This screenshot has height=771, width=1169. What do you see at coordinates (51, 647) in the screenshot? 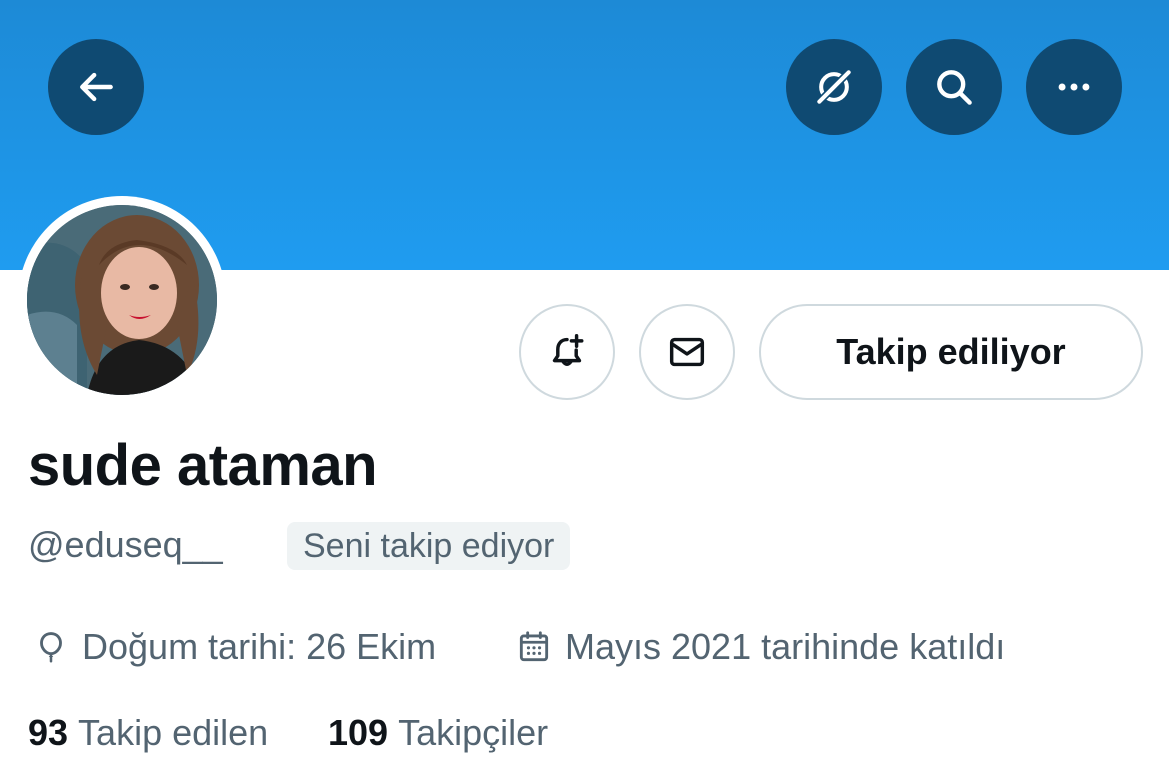
I see `balloon-icon` at bounding box center [51, 647].